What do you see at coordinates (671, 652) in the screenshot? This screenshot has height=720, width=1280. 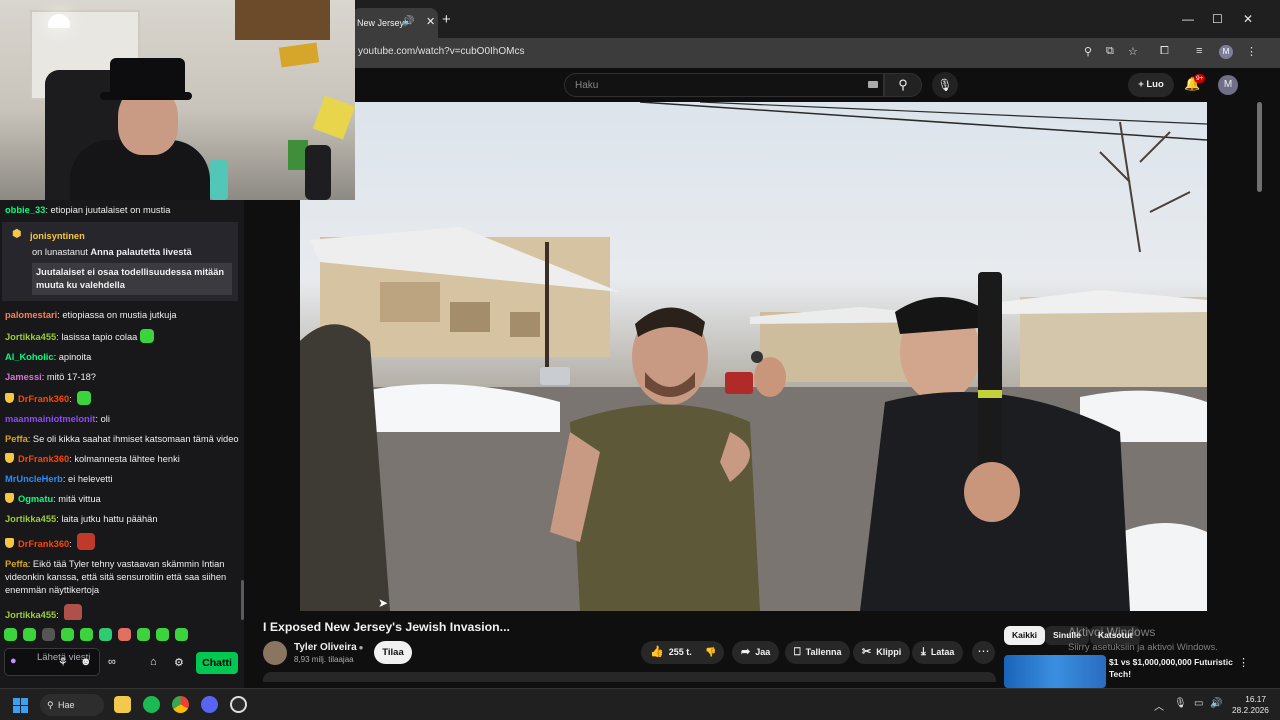 I see `like-button: 👍 255 t.` at bounding box center [671, 652].